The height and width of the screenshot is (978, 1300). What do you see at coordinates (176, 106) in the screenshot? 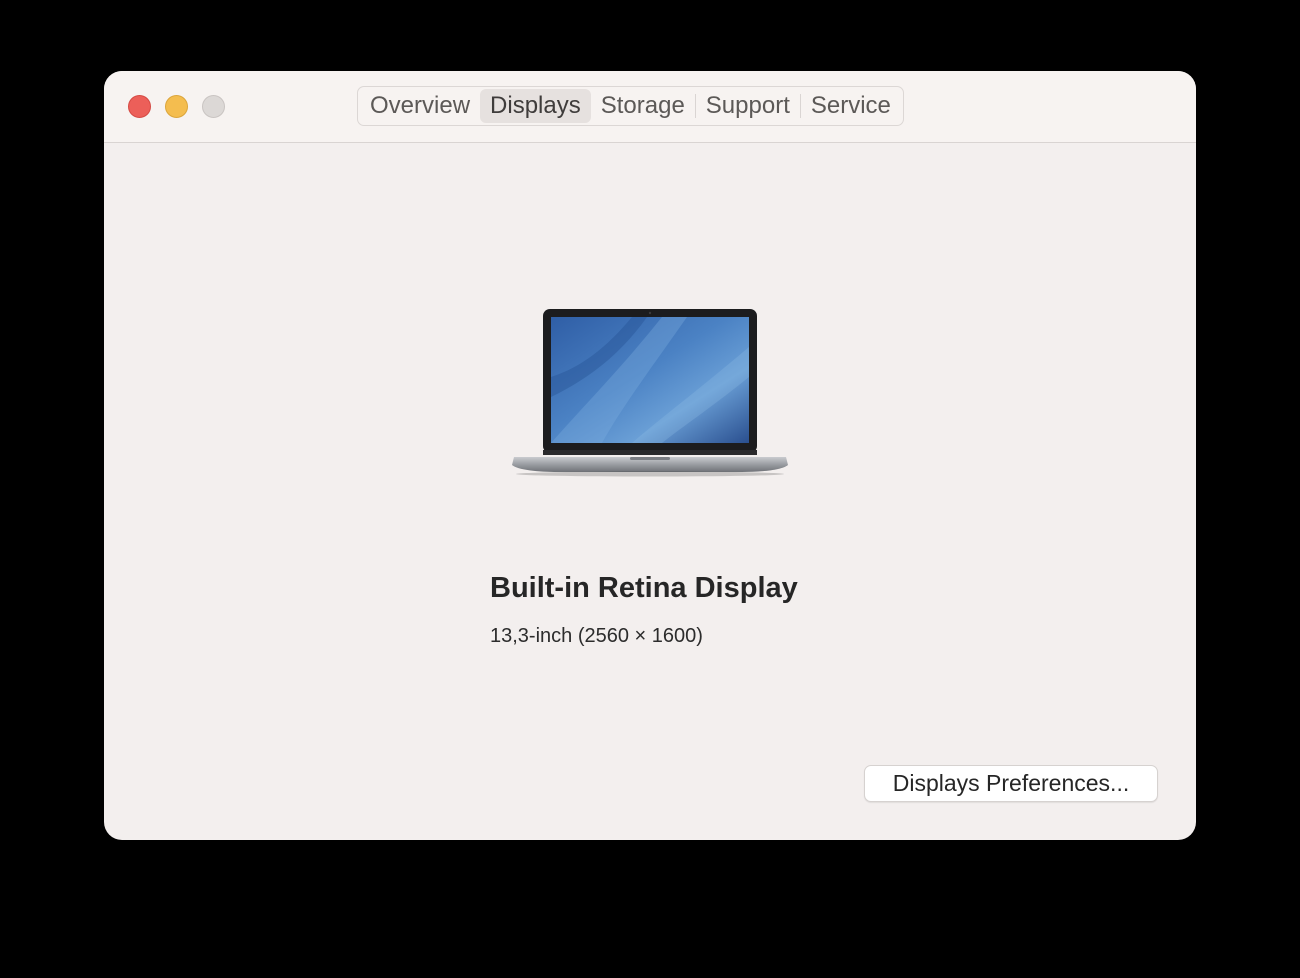
I see `minimize-window-button` at bounding box center [176, 106].